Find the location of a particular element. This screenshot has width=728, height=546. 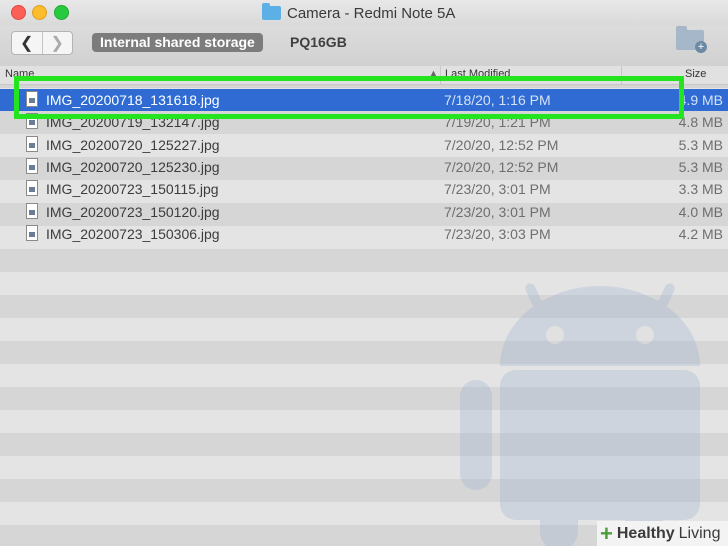

file-size: 4.8 MB is located at coordinates (700, 122).